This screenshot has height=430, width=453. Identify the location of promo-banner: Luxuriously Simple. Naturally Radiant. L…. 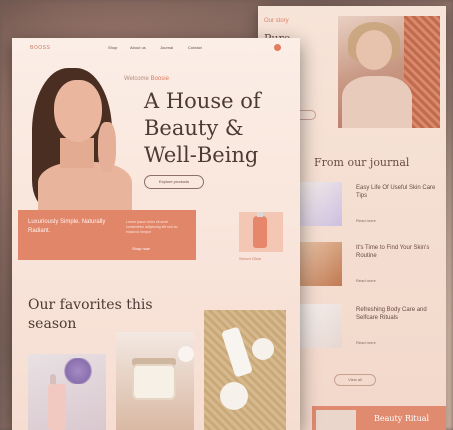
(107, 235).